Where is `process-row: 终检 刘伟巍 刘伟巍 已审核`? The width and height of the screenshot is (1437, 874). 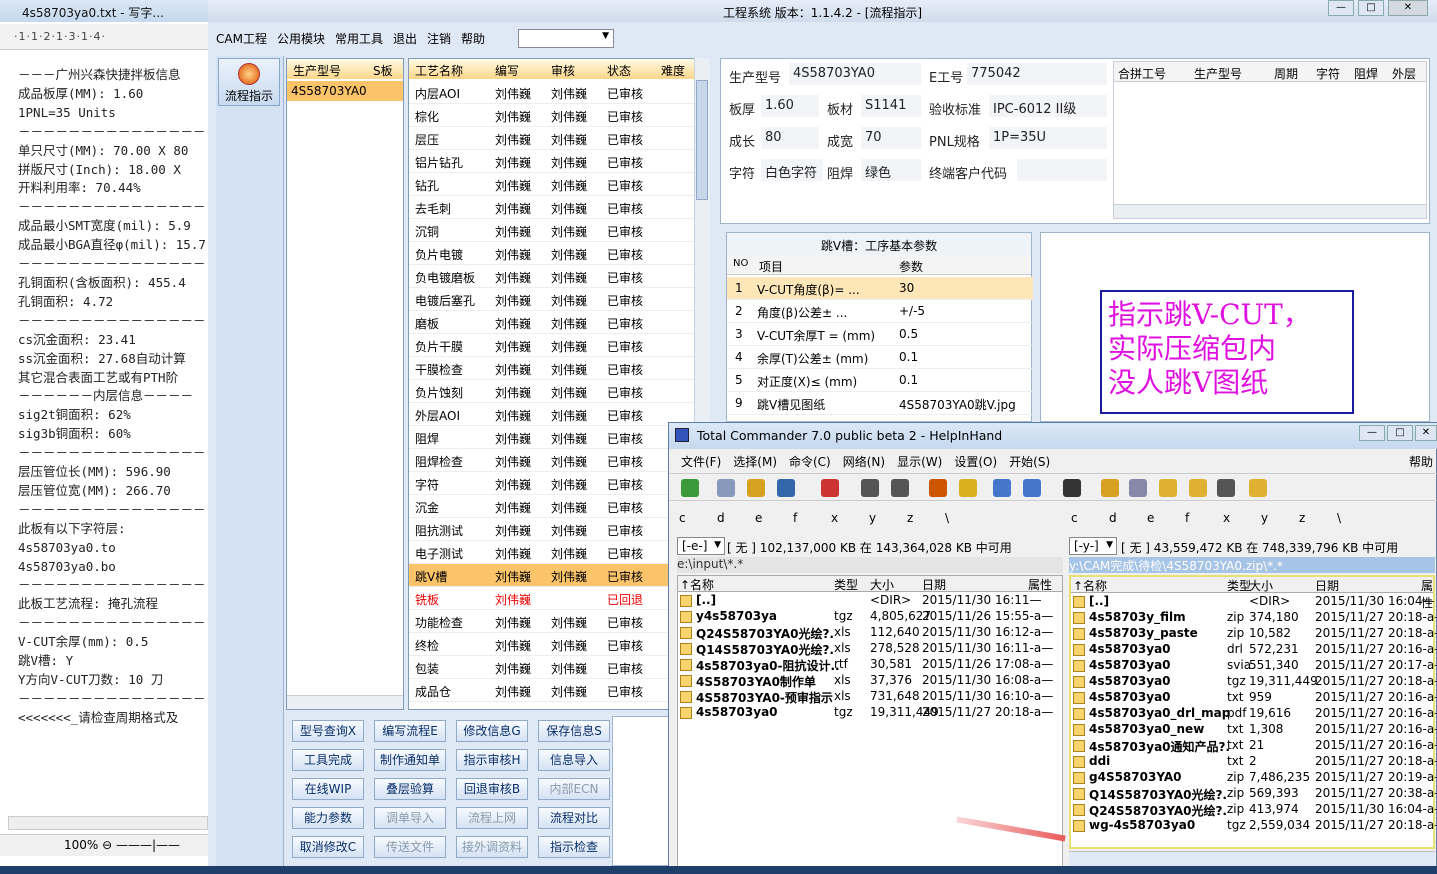 process-row: 终检 刘伟巍 刘伟巍 已审核 is located at coordinates (559, 644).